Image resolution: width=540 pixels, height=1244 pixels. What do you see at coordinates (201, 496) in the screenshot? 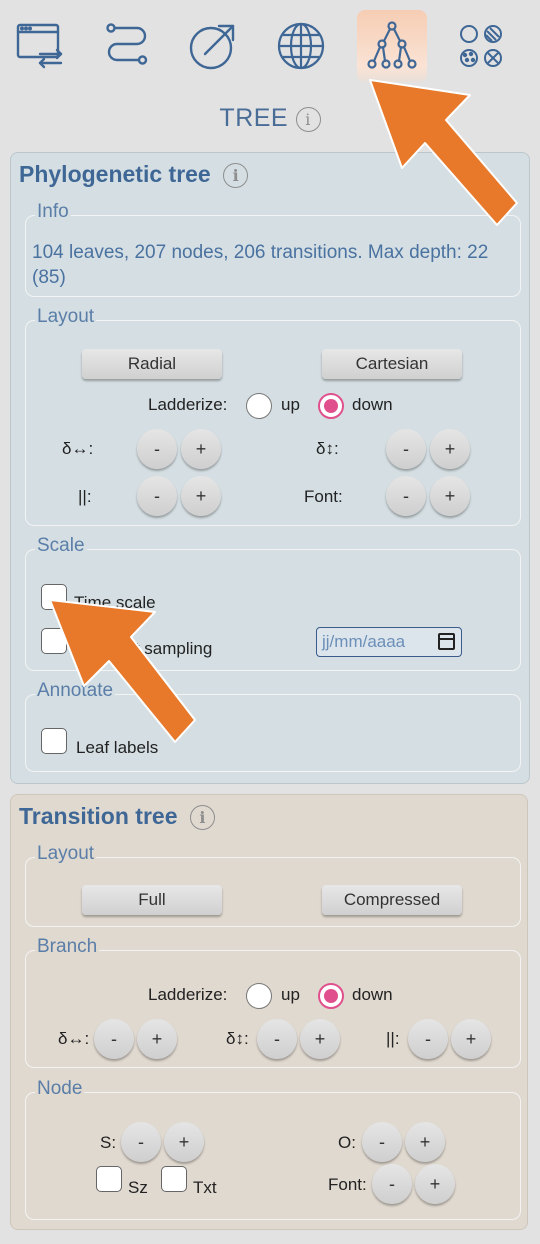
I see `line-width-plus-button: +` at bounding box center [201, 496].